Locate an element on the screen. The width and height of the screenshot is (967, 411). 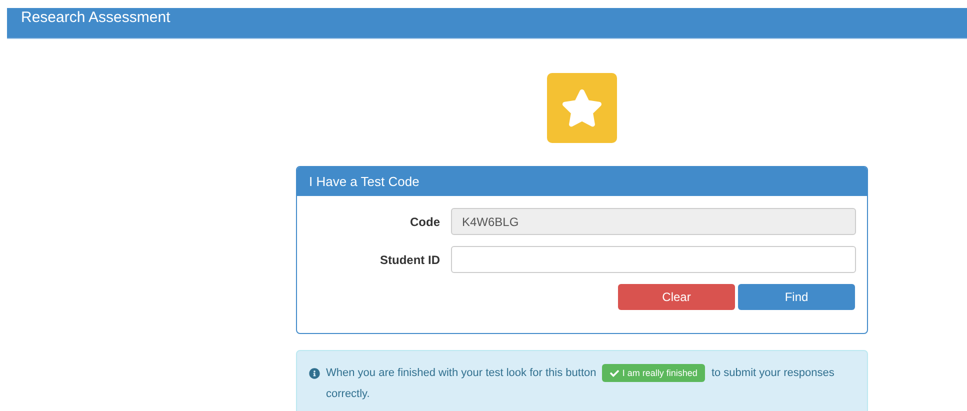
field-label: Student ID is located at coordinates (409, 259).